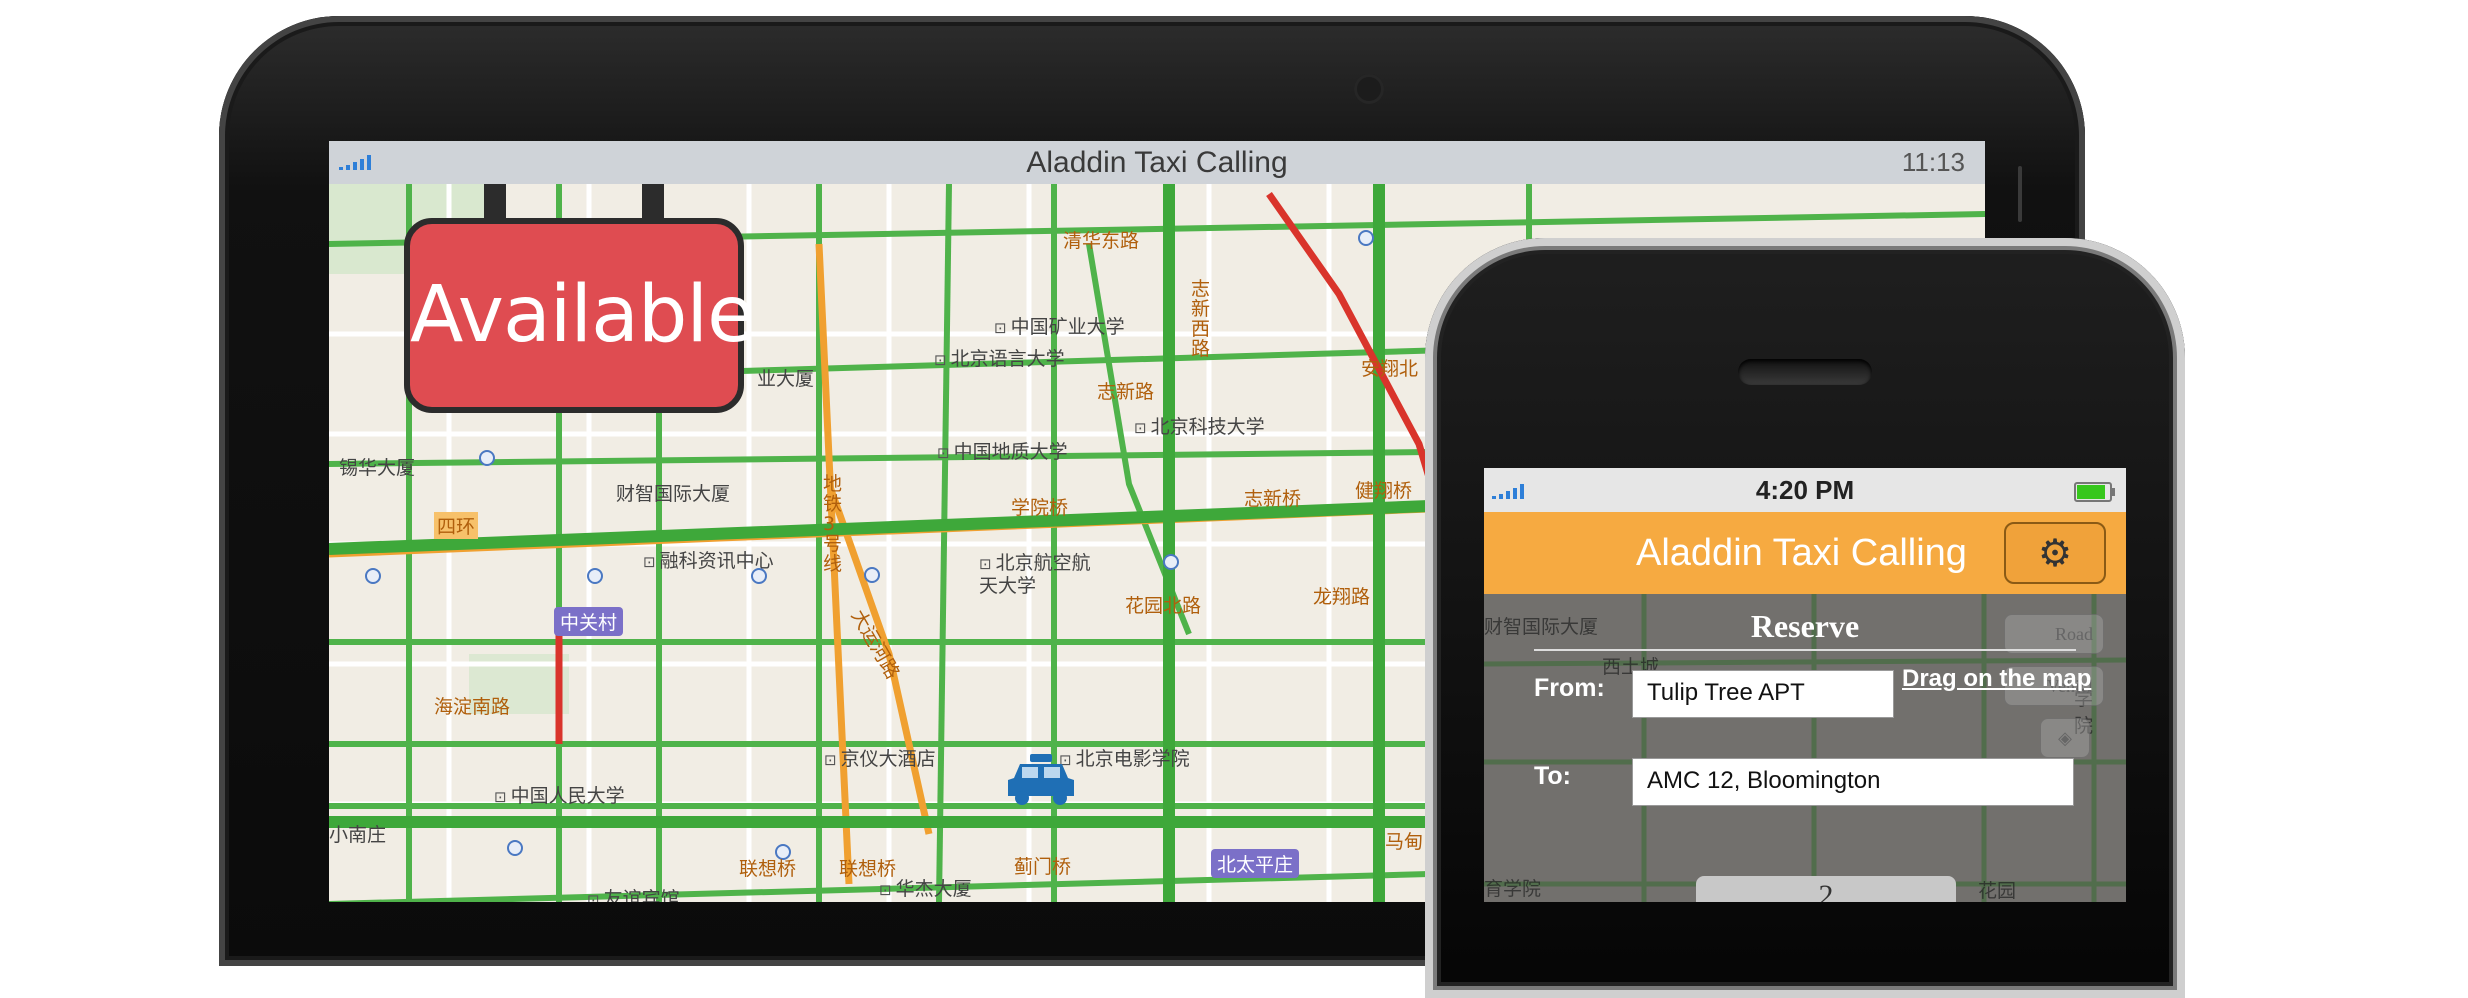  Describe the element at coordinates (1126, 392) in the screenshot. I see `road-label: 志新路` at that location.